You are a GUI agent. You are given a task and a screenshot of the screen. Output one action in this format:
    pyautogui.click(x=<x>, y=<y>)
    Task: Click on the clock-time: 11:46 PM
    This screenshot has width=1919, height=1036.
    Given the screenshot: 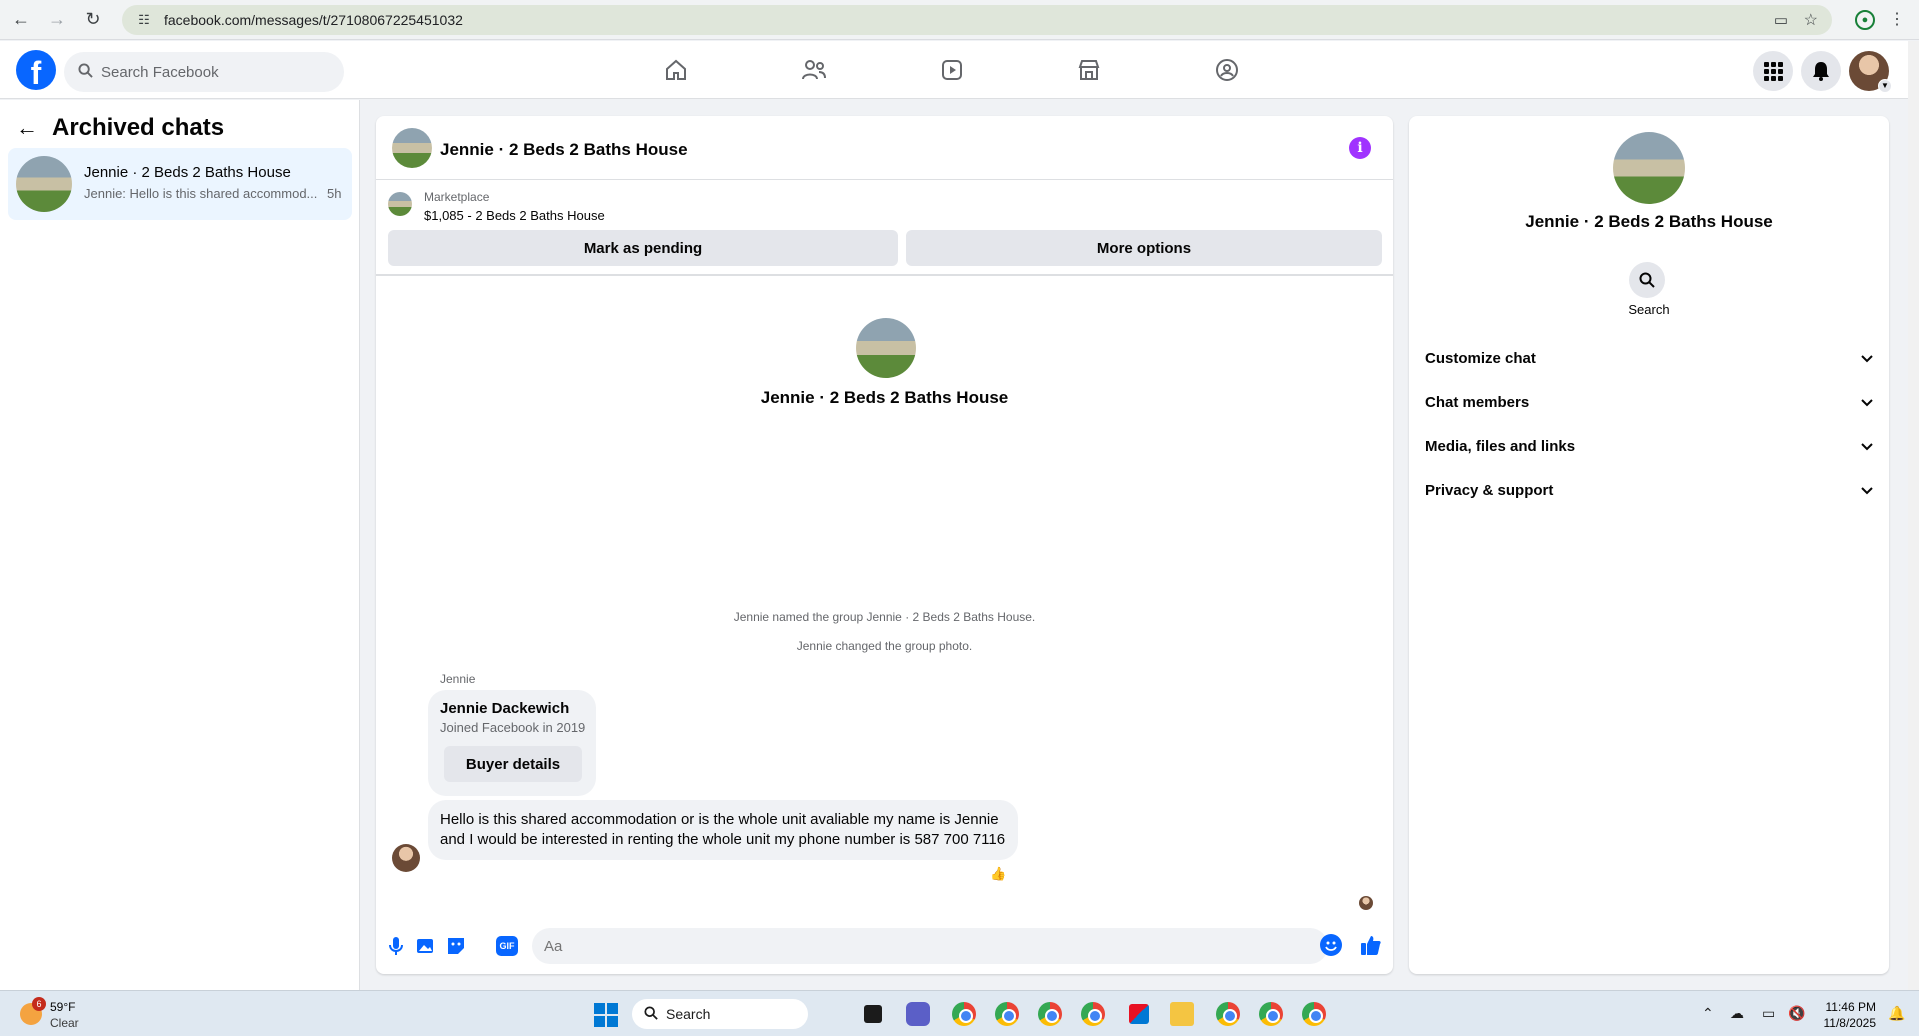 What is the action you would take?
    pyautogui.click(x=1848, y=1007)
    